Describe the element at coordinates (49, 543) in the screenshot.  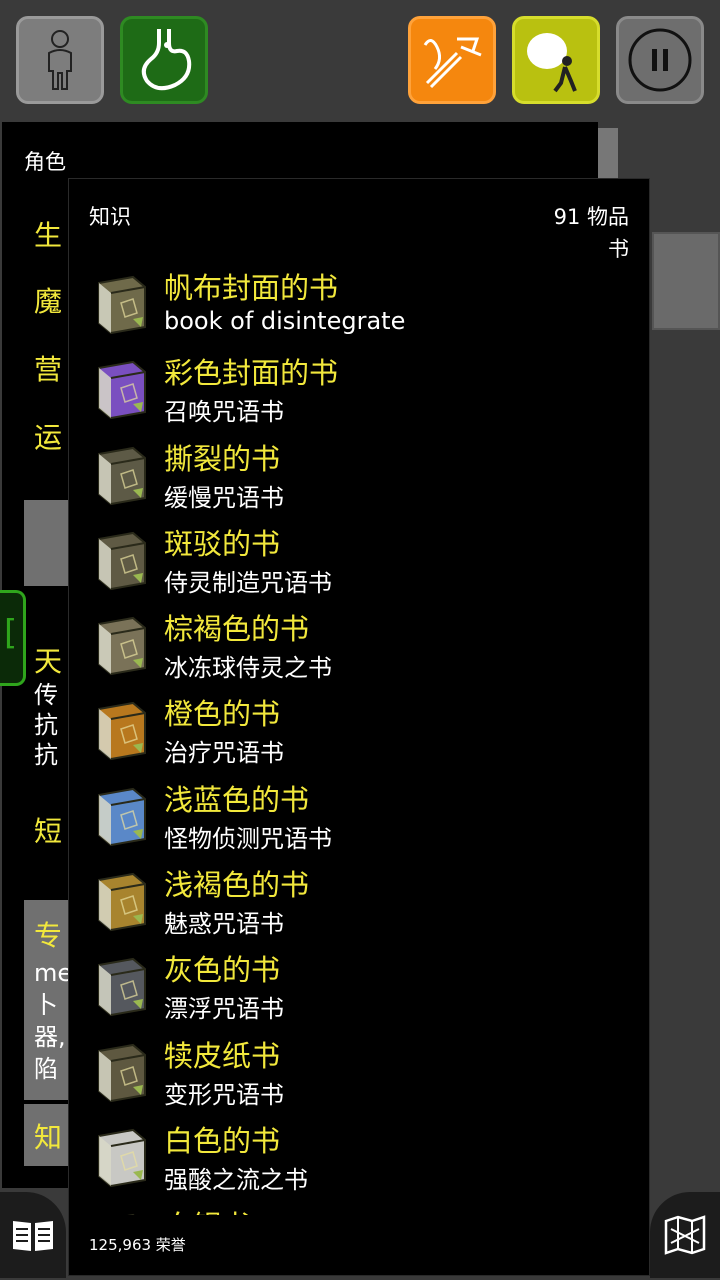
I see `panel-block` at that location.